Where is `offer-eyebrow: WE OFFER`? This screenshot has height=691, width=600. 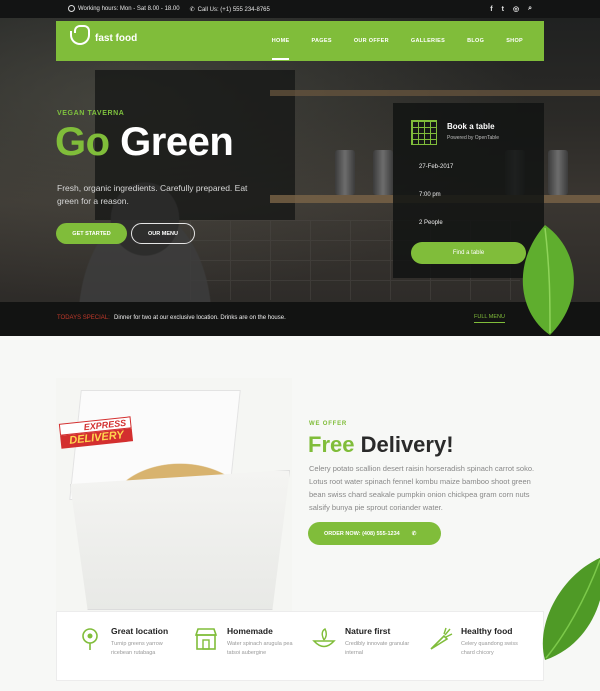
offer-eyebrow: WE OFFER is located at coordinates (328, 424).